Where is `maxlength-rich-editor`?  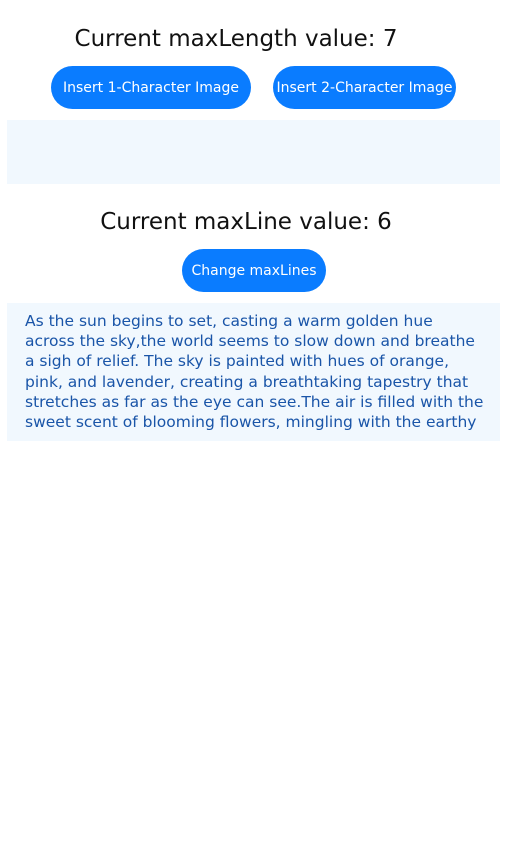
maxlength-rich-editor is located at coordinates (253, 152).